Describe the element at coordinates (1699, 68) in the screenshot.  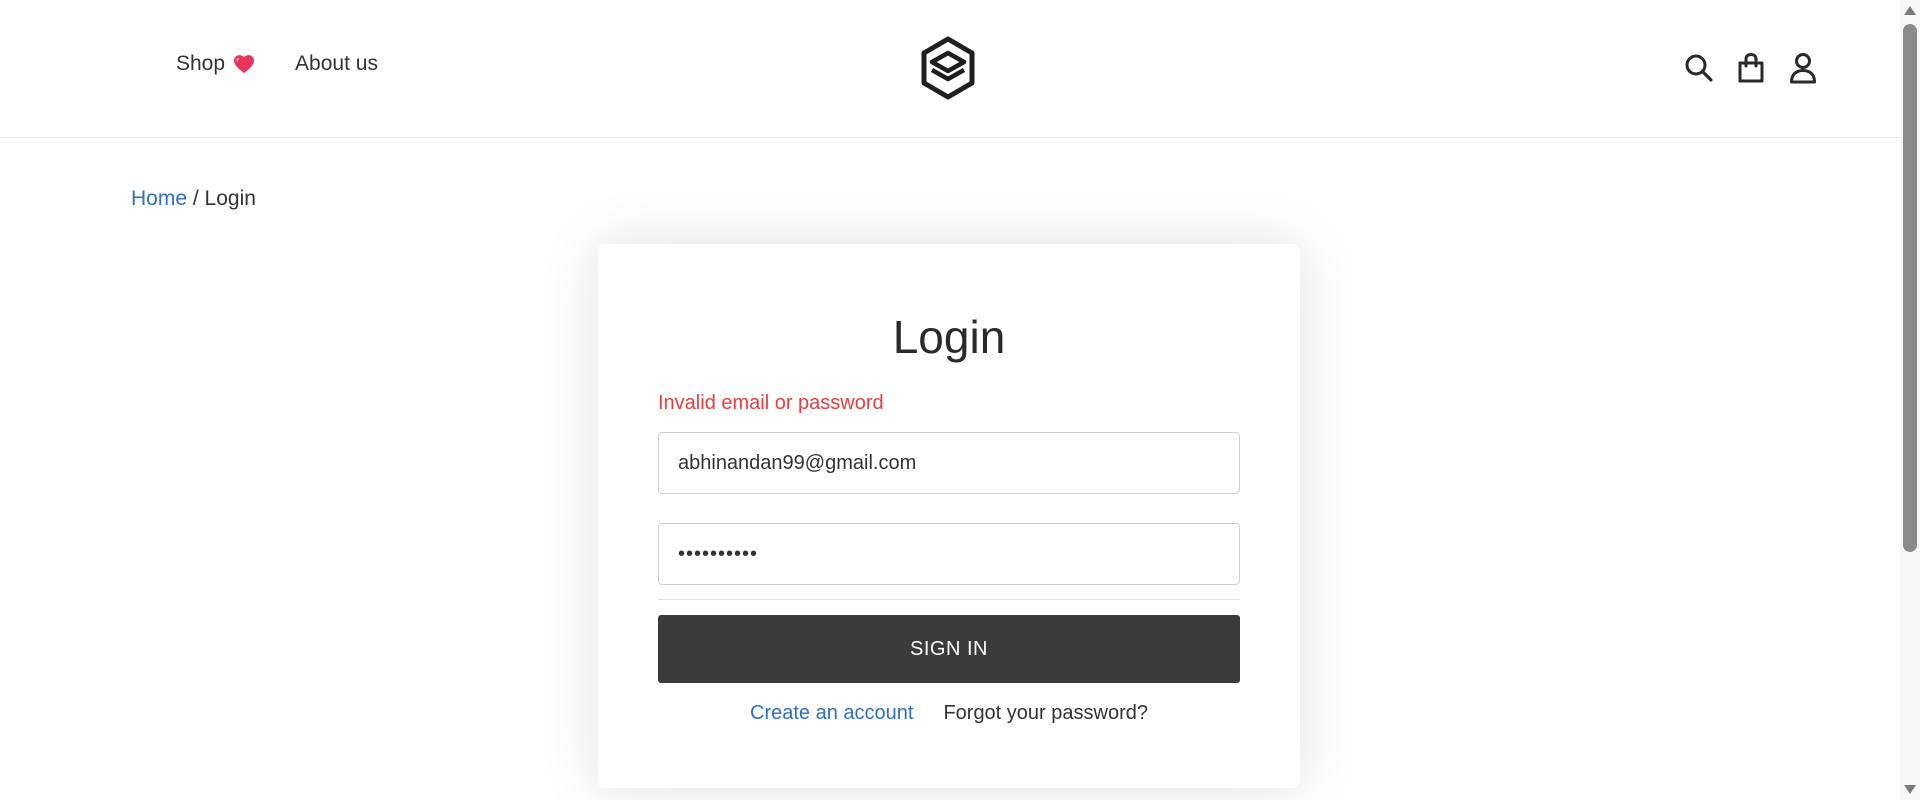
I see `search-icon` at that location.